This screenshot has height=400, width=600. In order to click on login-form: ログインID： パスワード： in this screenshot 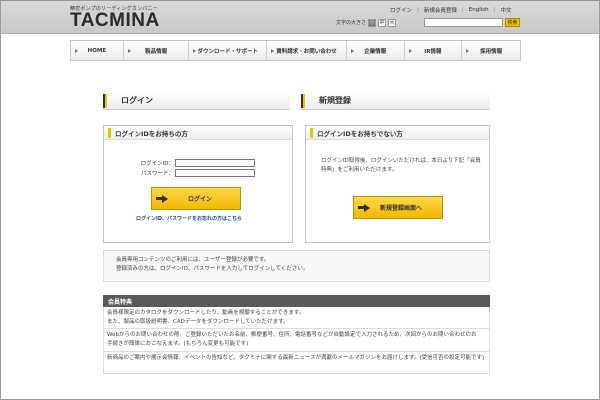, I will do `click(197, 168)`.